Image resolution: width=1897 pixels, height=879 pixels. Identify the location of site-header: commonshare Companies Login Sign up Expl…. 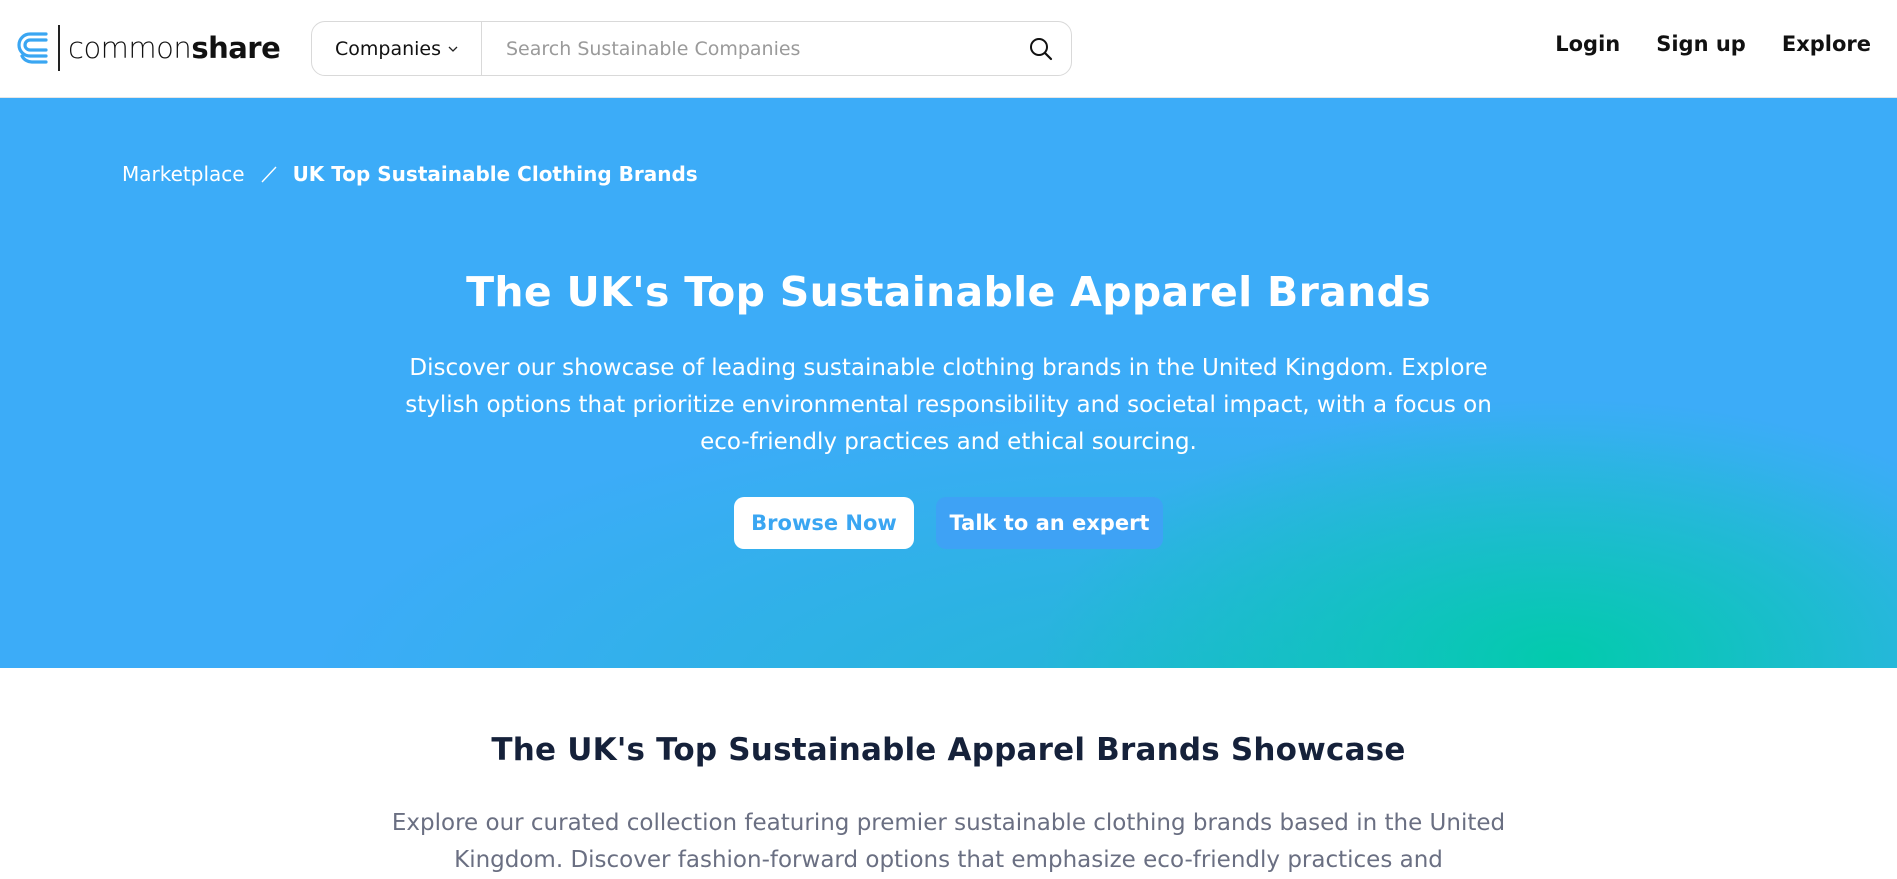
(948, 49).